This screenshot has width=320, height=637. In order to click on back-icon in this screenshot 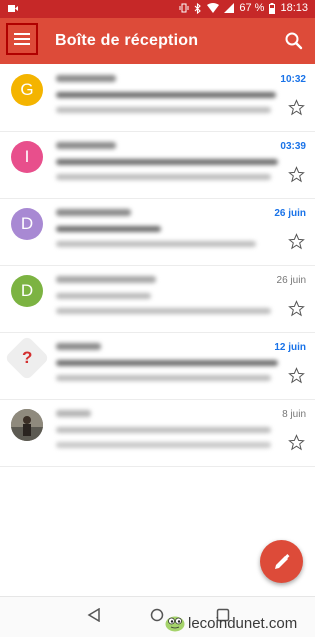, I will do `click(94, 615)`.